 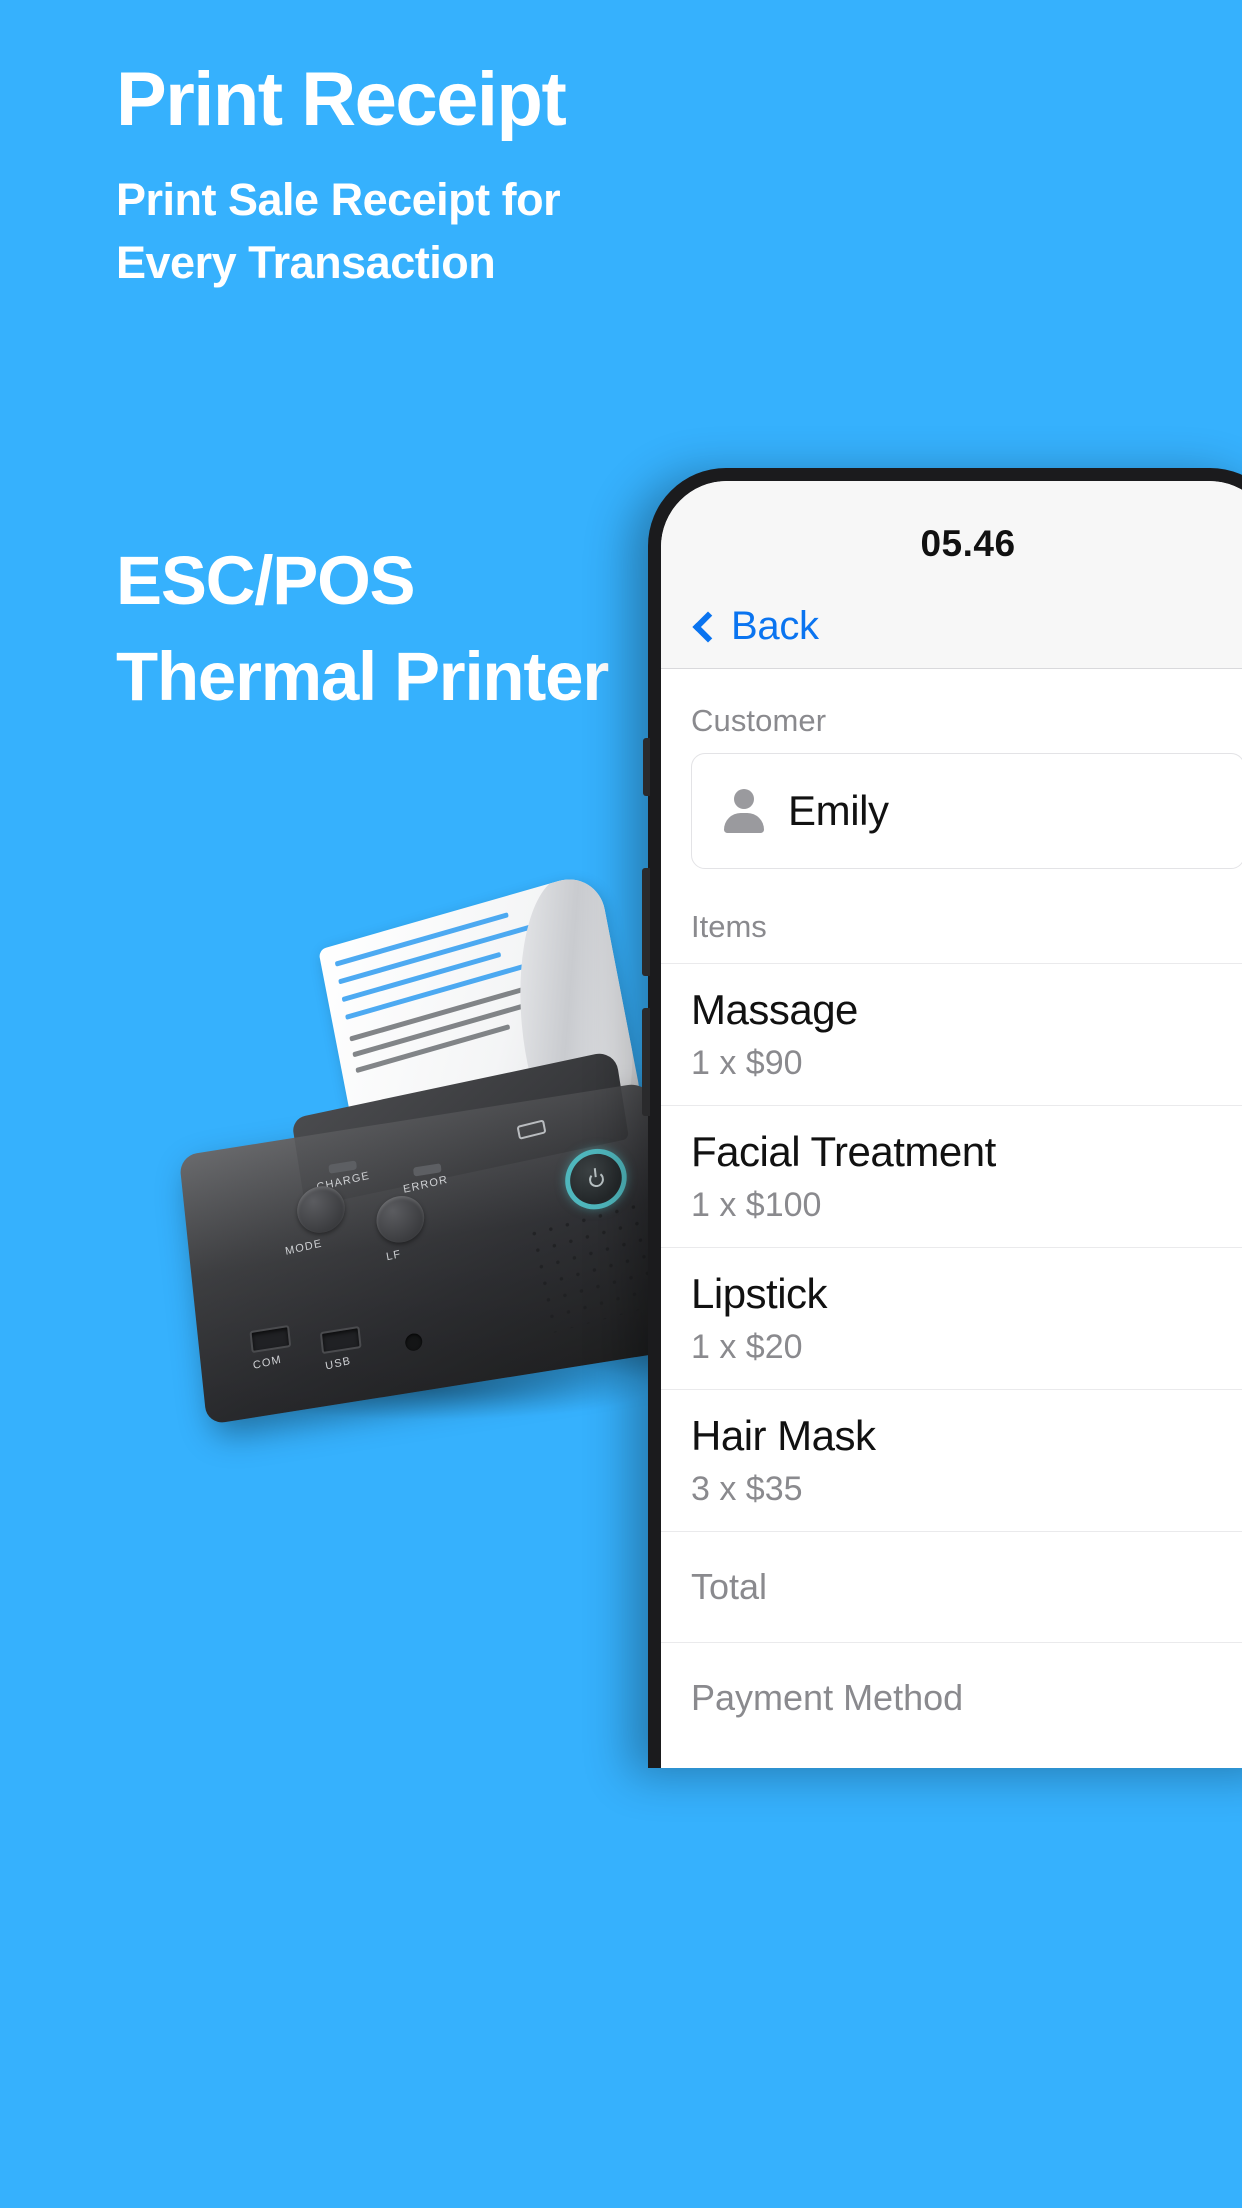 What do you see at coordinates (646, 1062) in the screenshot?
I see `volume-down-button` at bounding box center [646, 1062].